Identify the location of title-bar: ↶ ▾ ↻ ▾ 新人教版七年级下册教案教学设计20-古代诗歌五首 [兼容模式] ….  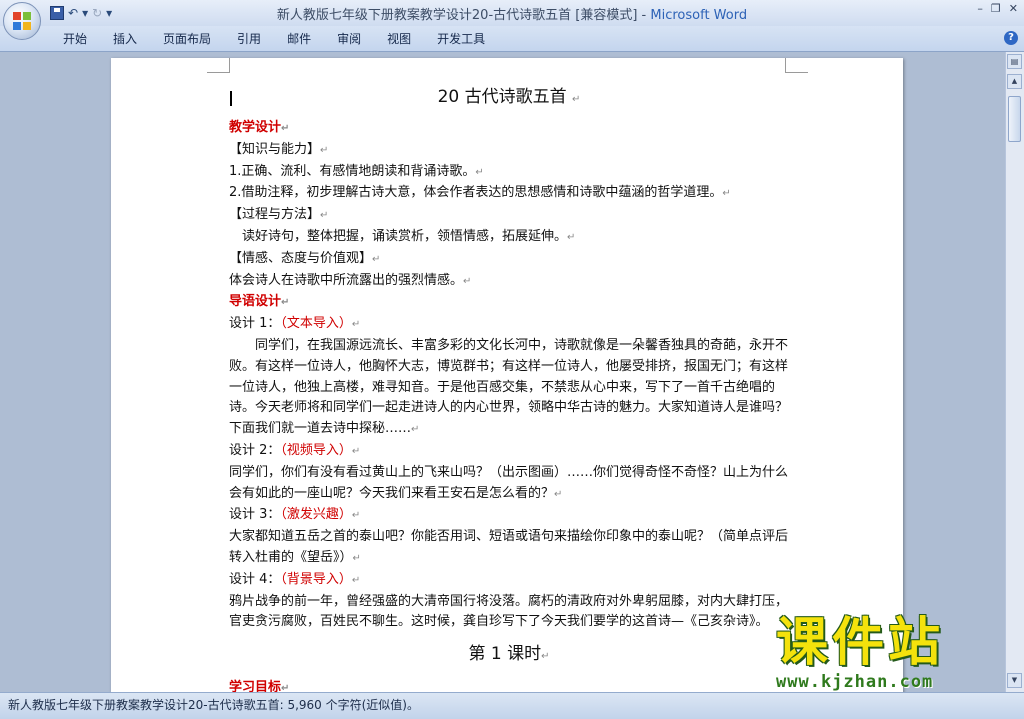
(512, 13).